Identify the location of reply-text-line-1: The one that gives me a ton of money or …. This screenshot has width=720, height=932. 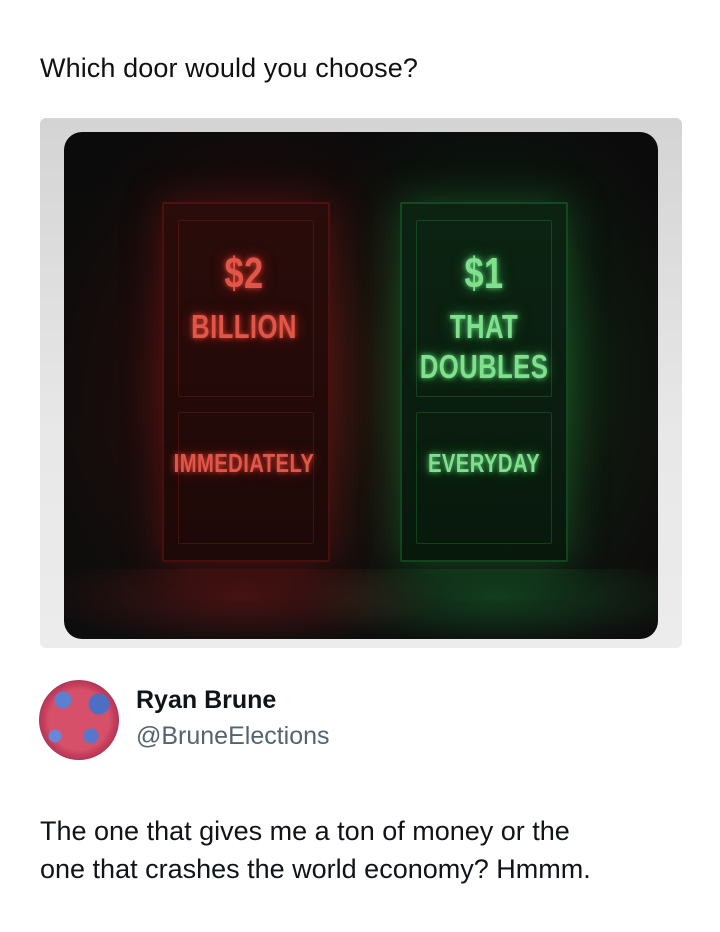
(305, 831).